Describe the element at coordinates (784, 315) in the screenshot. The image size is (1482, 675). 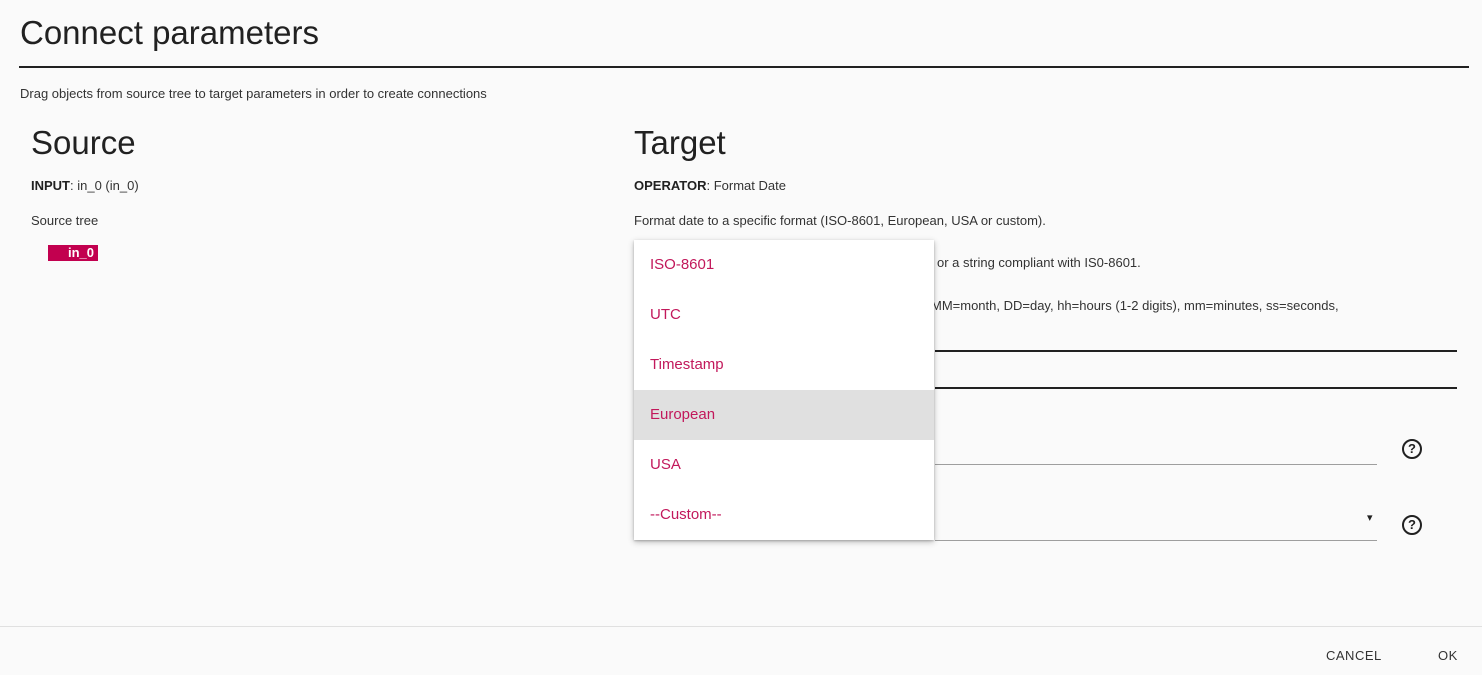
I see `dropdown-option-utc: UTC` at that location.